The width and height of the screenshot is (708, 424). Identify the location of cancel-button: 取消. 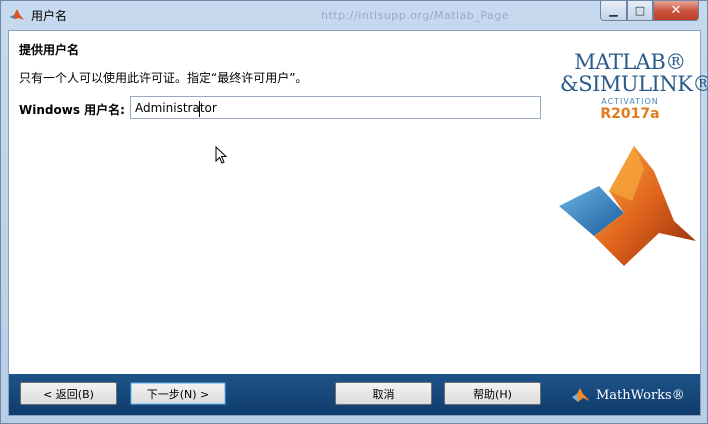
(383, 393).